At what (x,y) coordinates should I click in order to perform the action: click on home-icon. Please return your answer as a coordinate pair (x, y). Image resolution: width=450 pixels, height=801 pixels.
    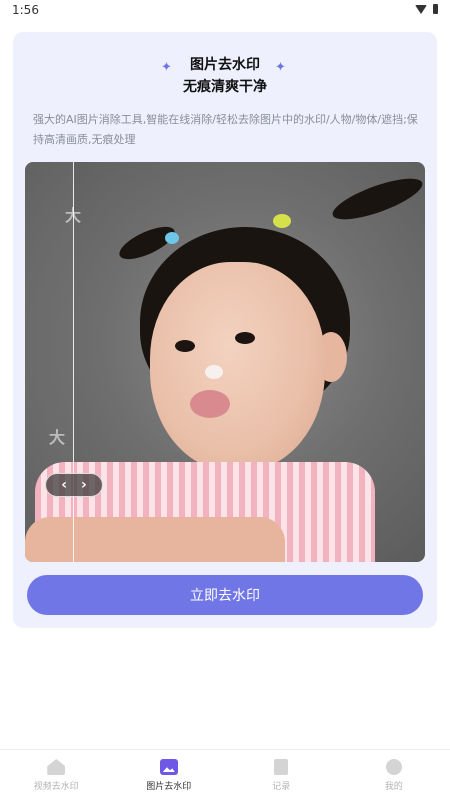
    Looking at the image, I should click on (56, 767).